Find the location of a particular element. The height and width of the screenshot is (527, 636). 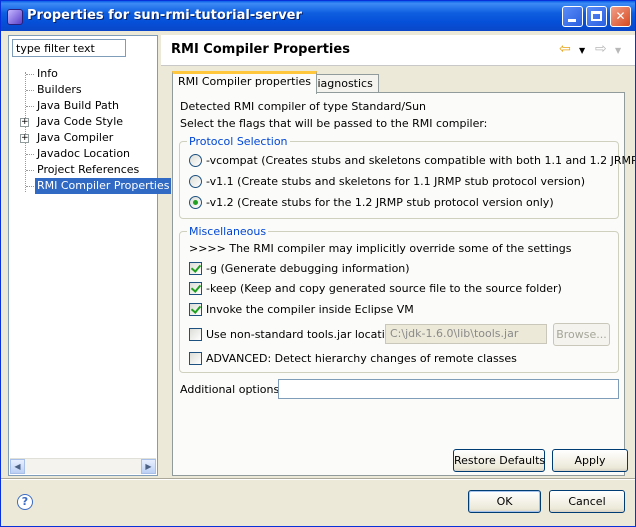

close-icon: ✕ is located at coordinates (620, 16).